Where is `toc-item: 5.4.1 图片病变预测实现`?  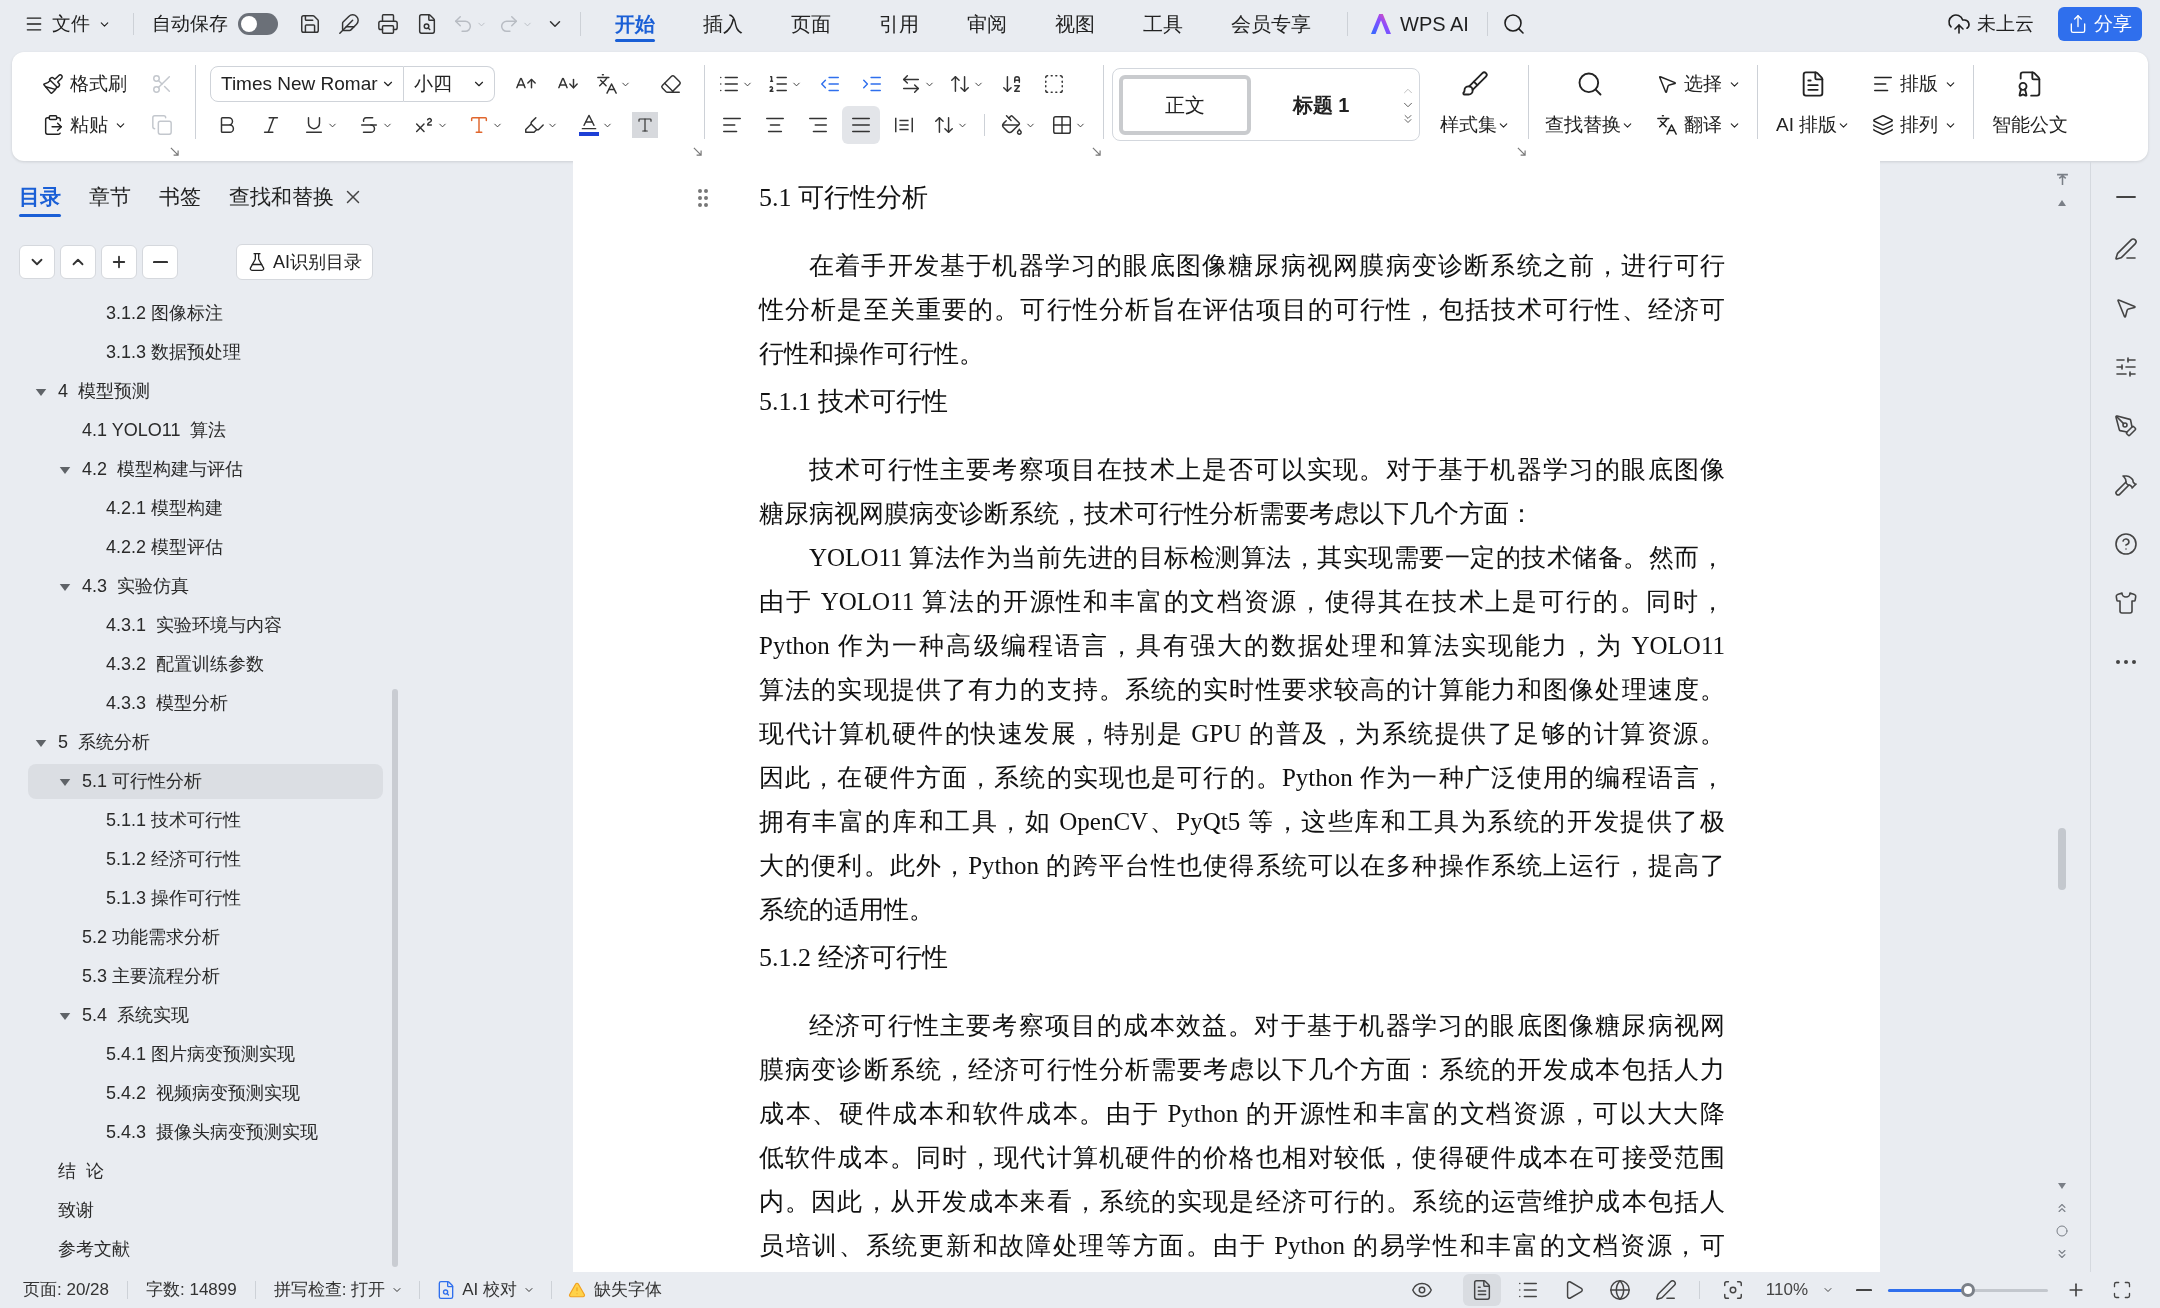 toc-item: 5.4.1 图片病变预测实现 is located at coordinates (205, 1054).